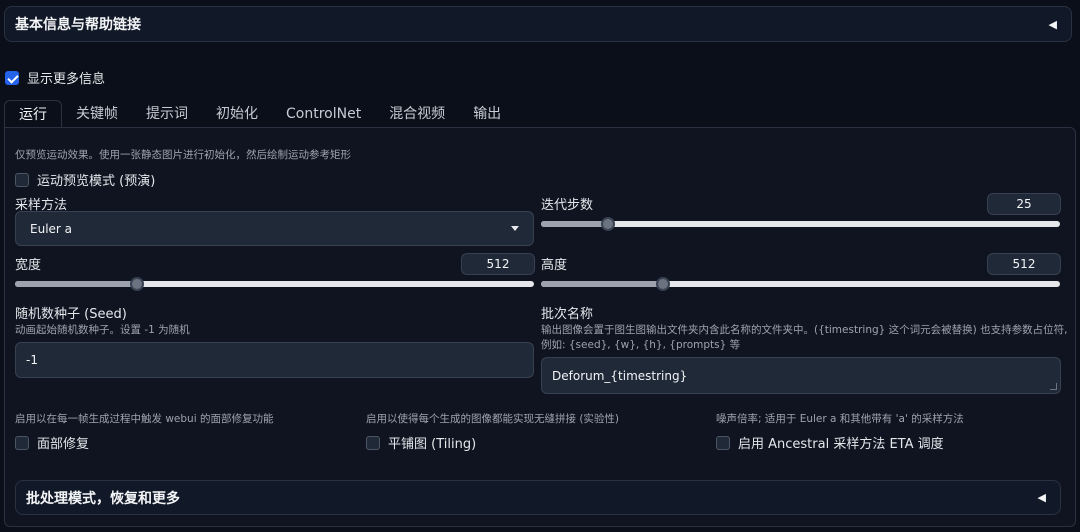 The image size is (1080, 532). I want to click on chevron-down-icon, so click(515, 228).